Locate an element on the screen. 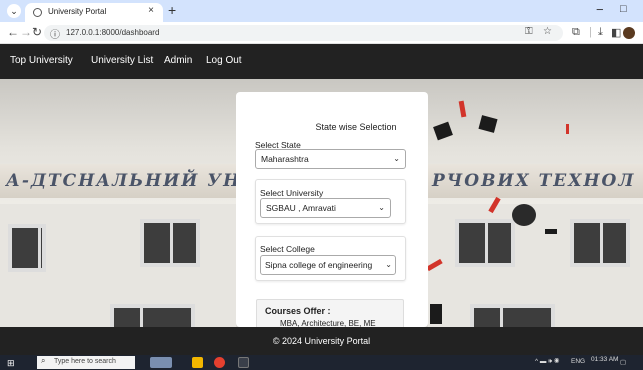 The height and width of the screenshot is (370, 643). taskbar-search: ⌕ Type here to search is located at coordinates (86, 362).